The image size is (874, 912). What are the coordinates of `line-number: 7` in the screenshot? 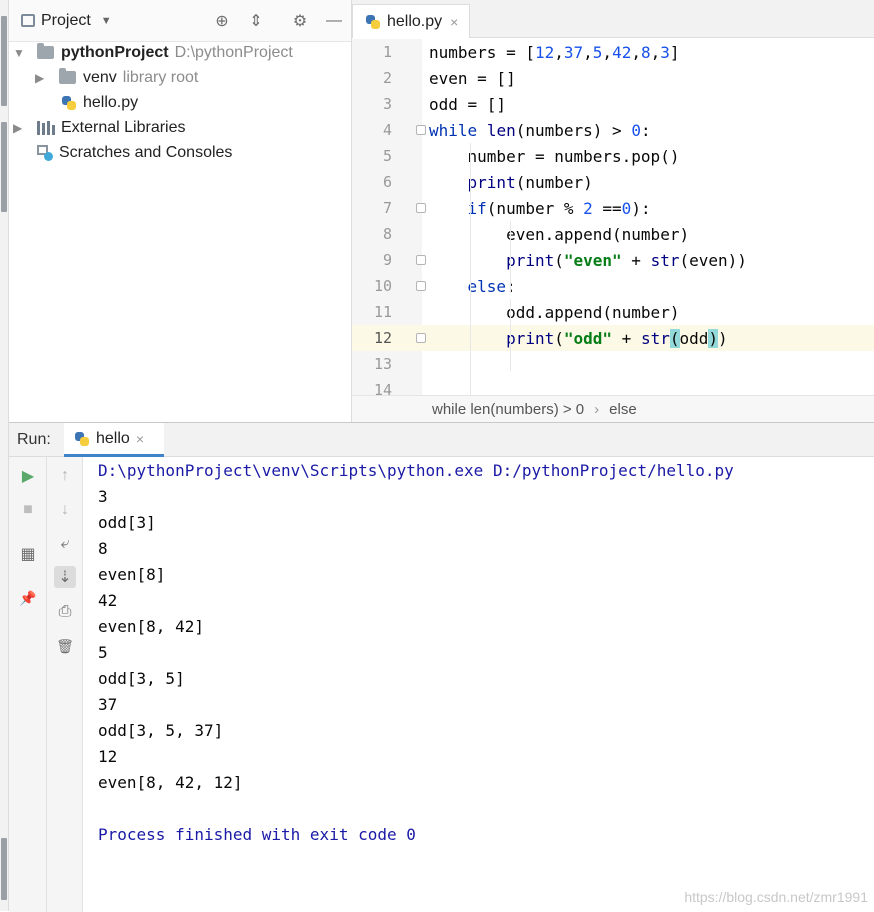 It's located at (372, 208).